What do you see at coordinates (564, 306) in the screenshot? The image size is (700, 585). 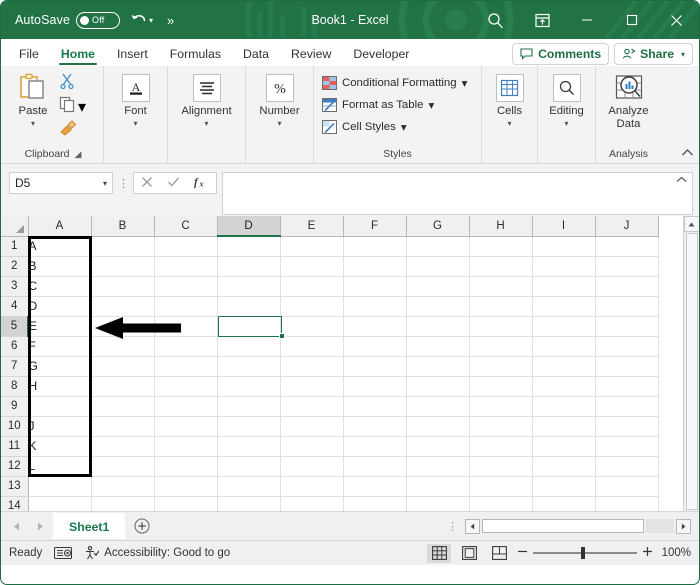 I see `cell-I4` at bounding box center [564, 306].